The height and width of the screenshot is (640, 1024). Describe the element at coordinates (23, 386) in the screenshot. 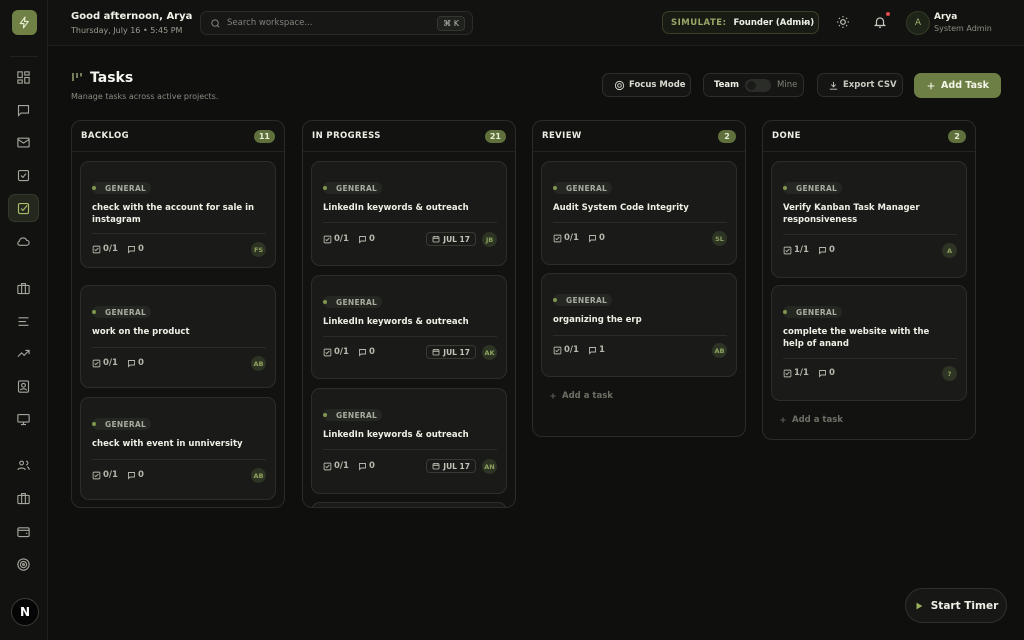

I see `sidebar-item-contacts` at that location.